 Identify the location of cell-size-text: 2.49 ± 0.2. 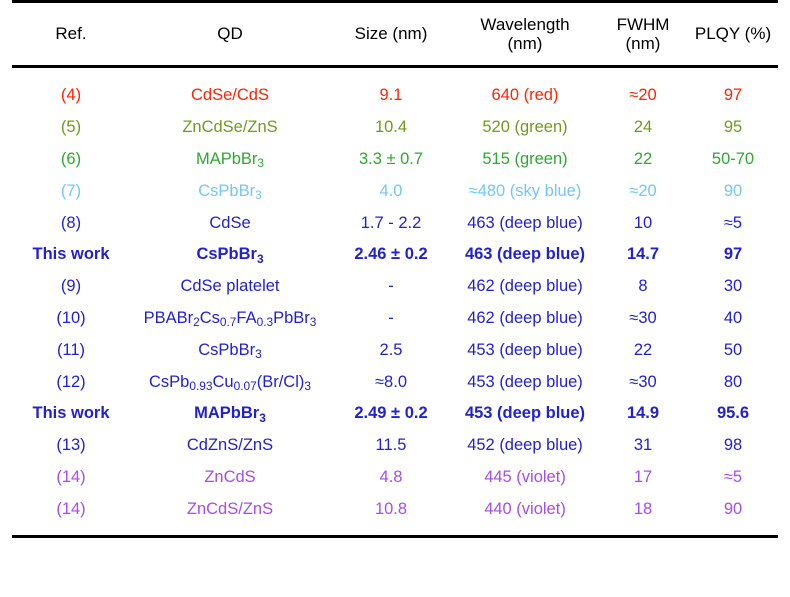
(391, 413).